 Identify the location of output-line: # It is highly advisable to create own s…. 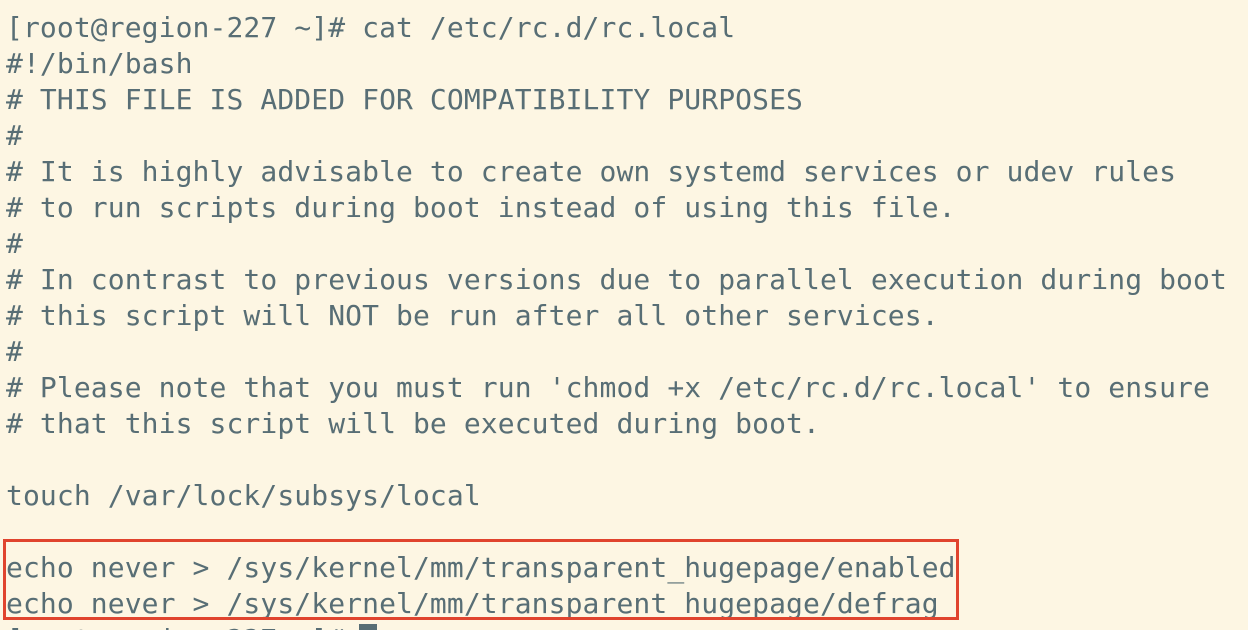
(591, 171).